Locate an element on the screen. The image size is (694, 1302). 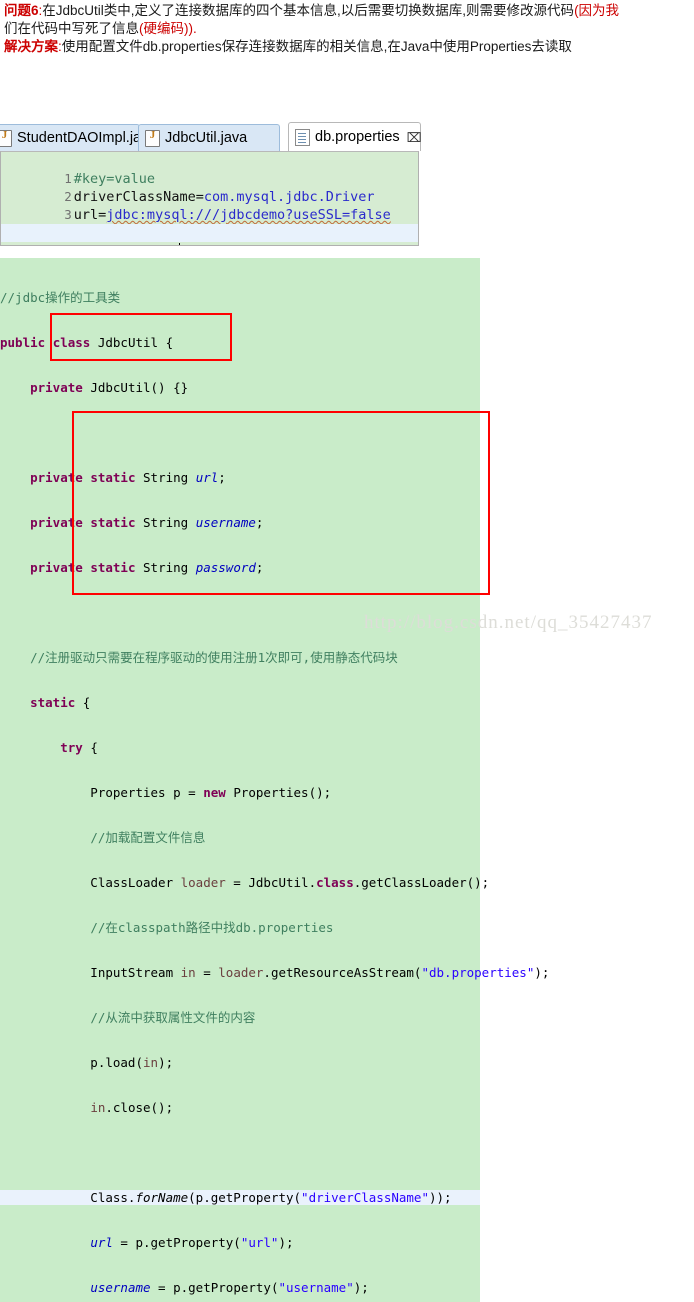
code-line: private static String url; is located at coordinates (128, 477).